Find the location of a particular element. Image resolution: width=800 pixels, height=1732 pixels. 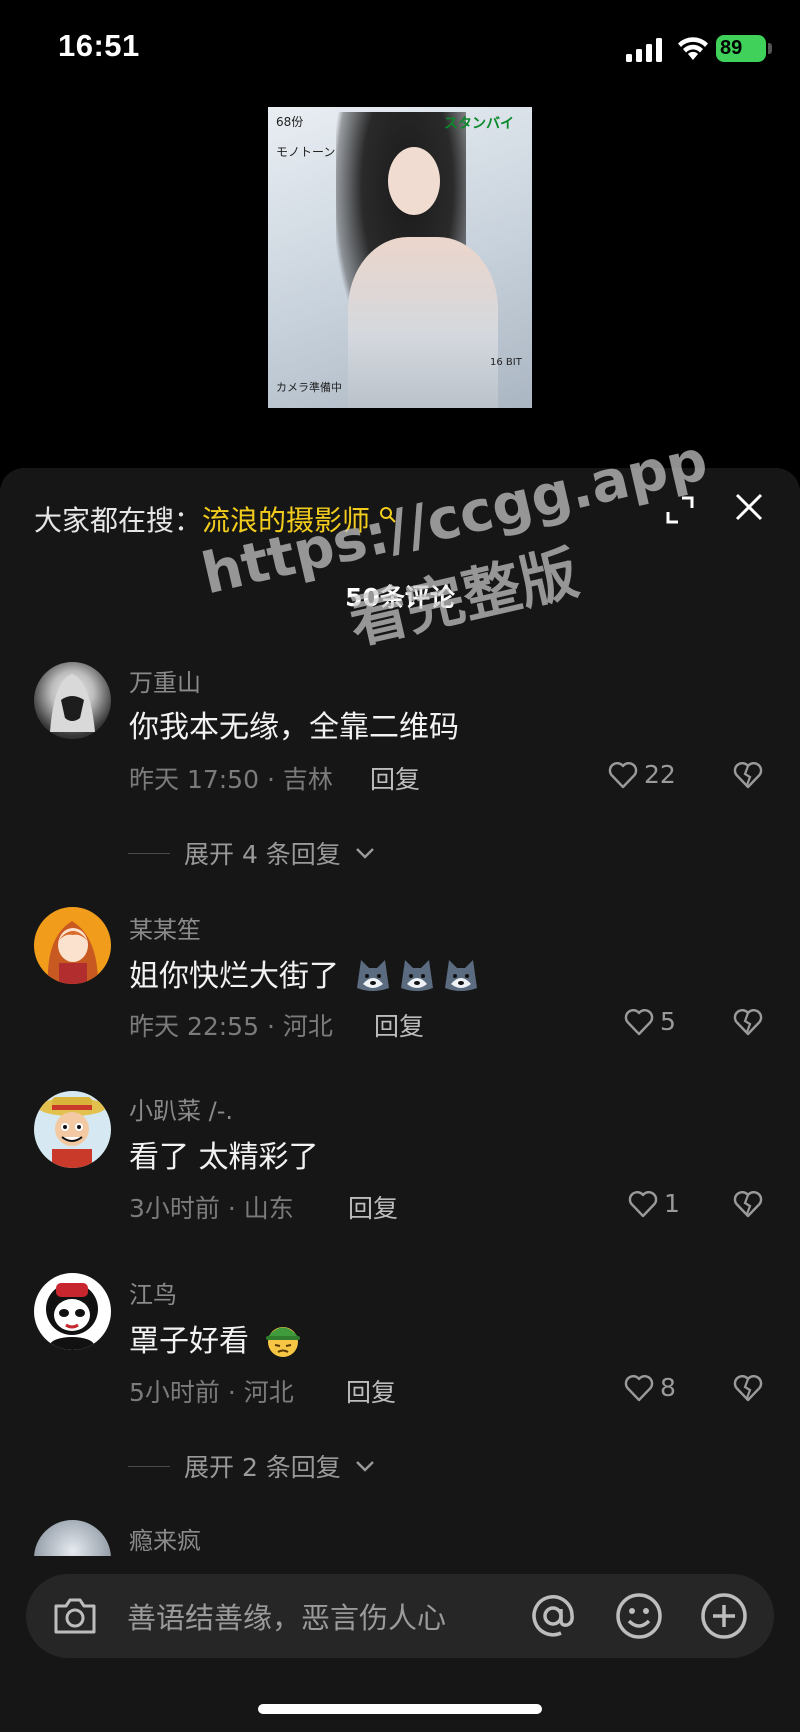

panda-character-icon is located at coordinates (72, 1316).